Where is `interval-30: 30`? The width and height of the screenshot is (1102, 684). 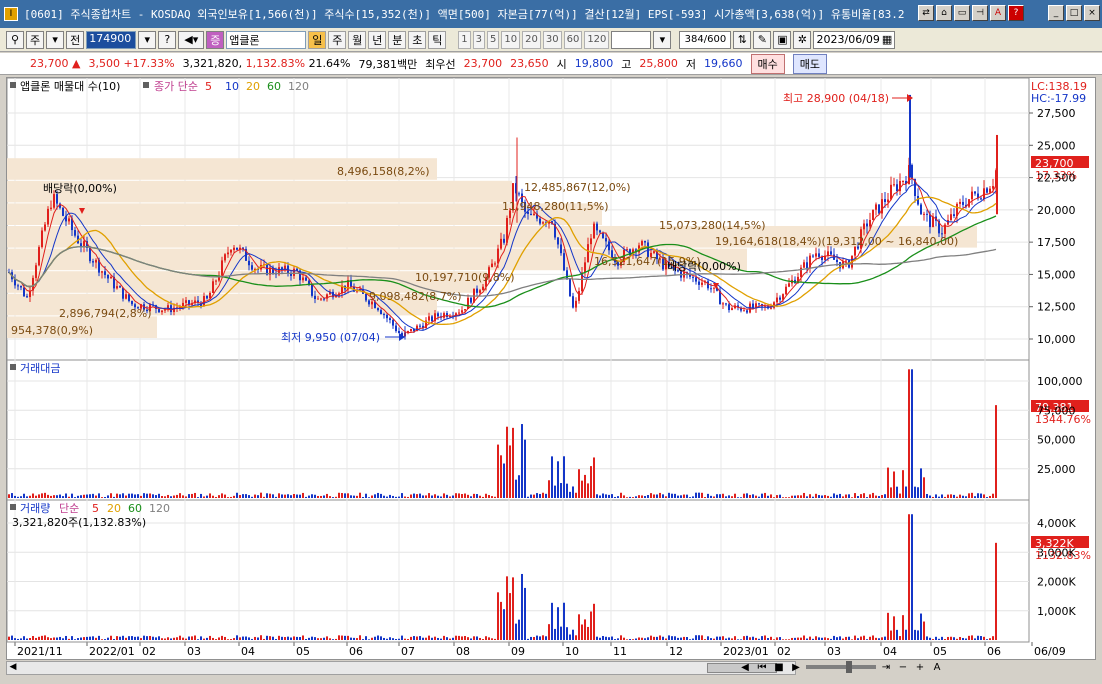 interval-30: 30 is located at coordinates (552, 39).